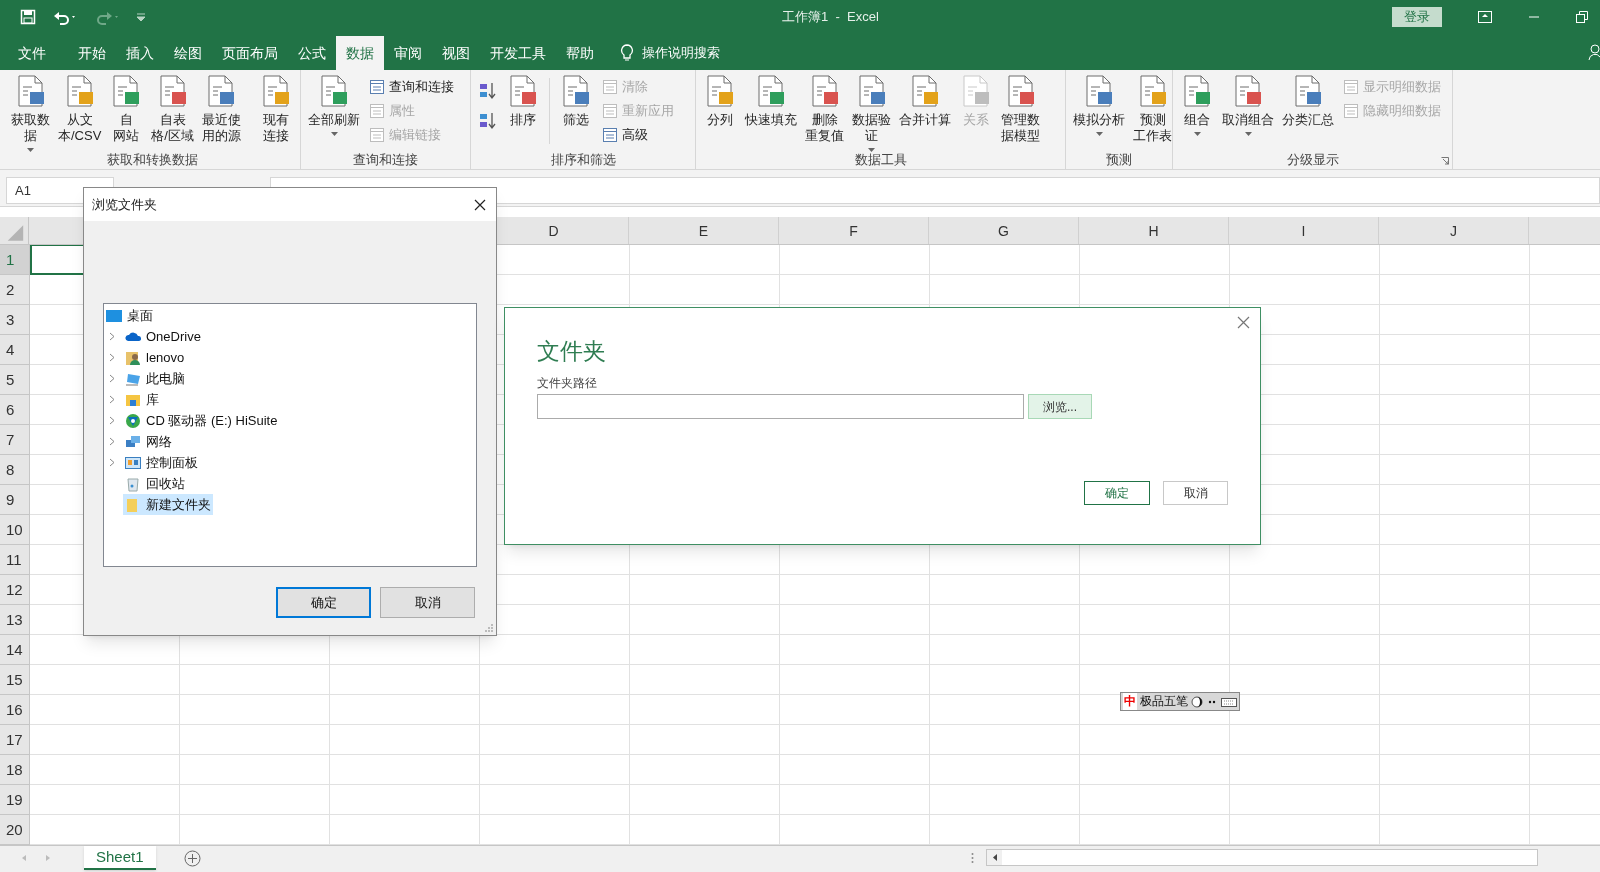 The height and width of the screenshot is (872, 1600). Describe the element at coordinates (1164, 701) in the screenshot. I see `input-method-name: 极品五笔` at that location.